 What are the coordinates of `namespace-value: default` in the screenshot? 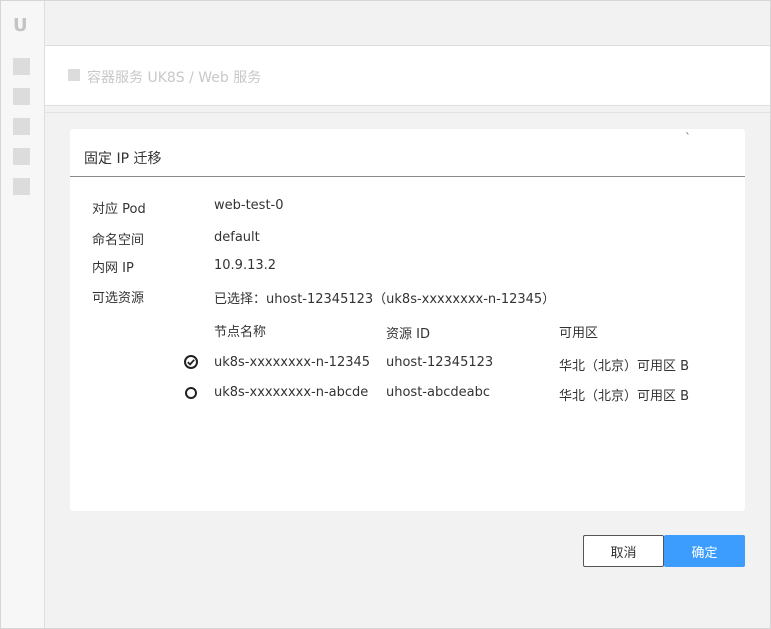 It's located at (237, 237).